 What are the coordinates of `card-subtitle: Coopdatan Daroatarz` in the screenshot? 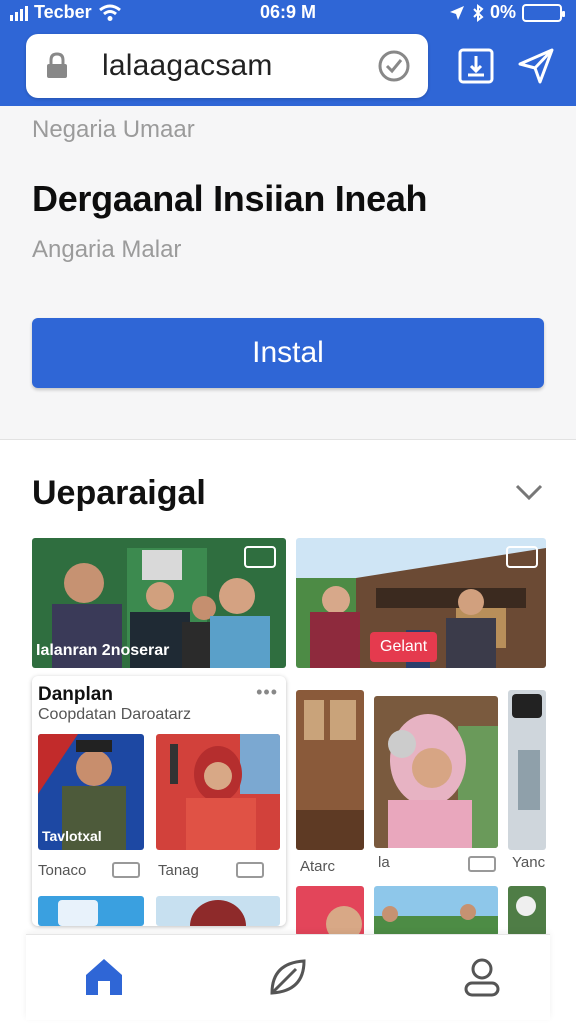 It's located at (114, 714).